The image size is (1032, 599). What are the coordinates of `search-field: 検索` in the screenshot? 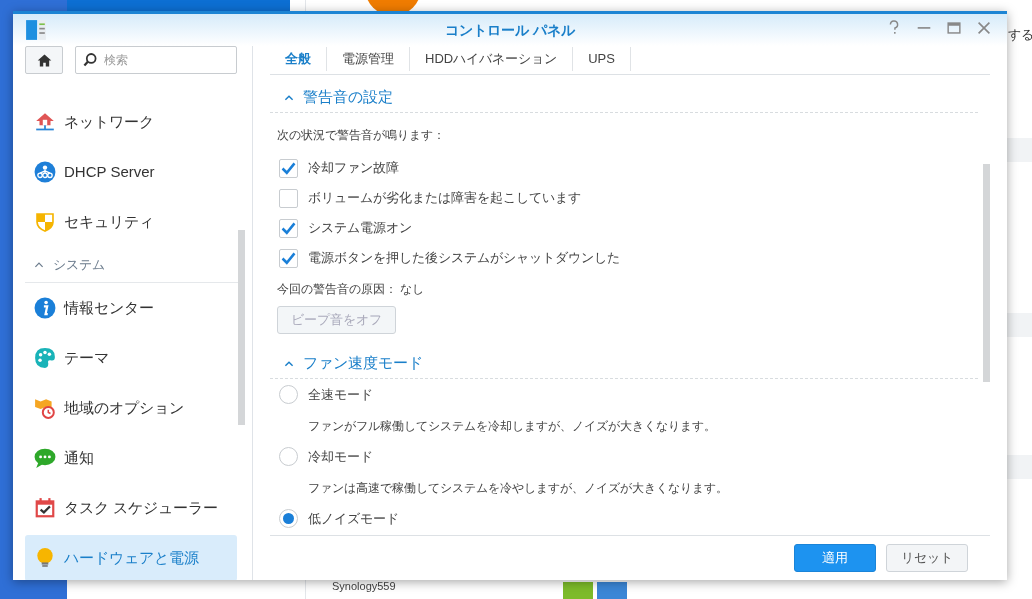 It's located at (156, 60).